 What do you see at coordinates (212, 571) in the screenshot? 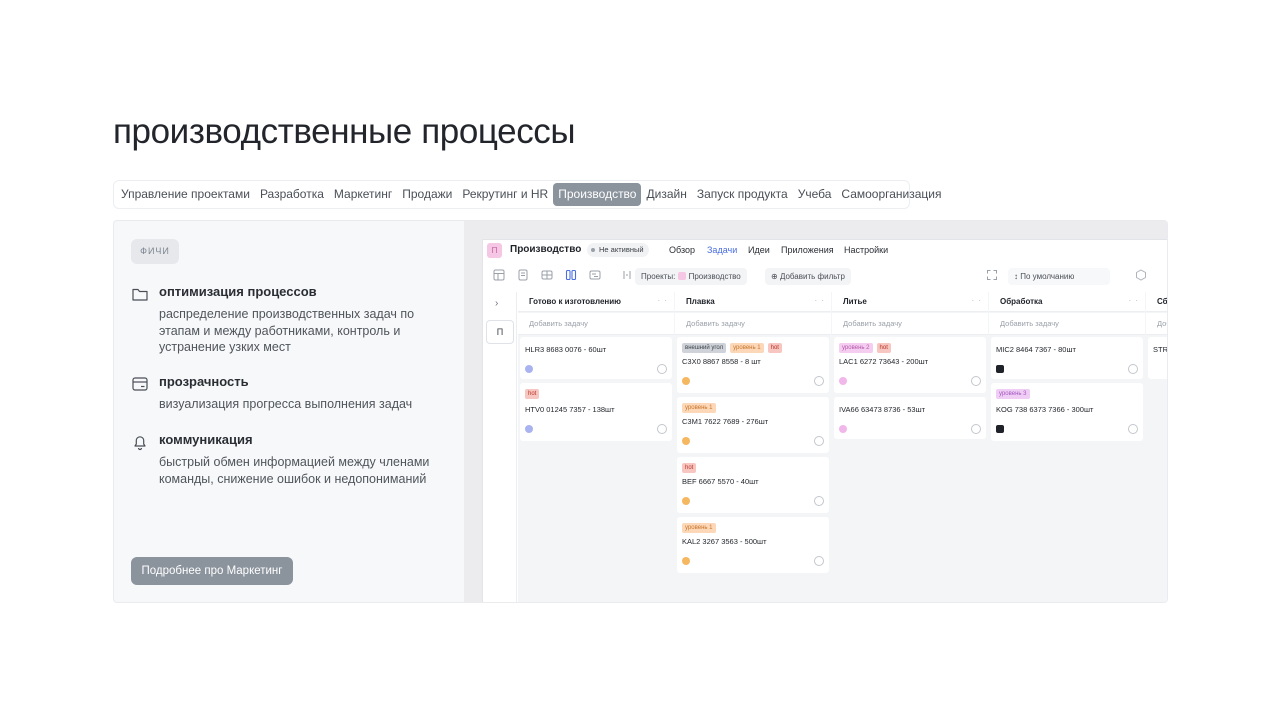
I see `learn-more-button: Подробнее про Маркетинг` at bounding box center [212, 571].